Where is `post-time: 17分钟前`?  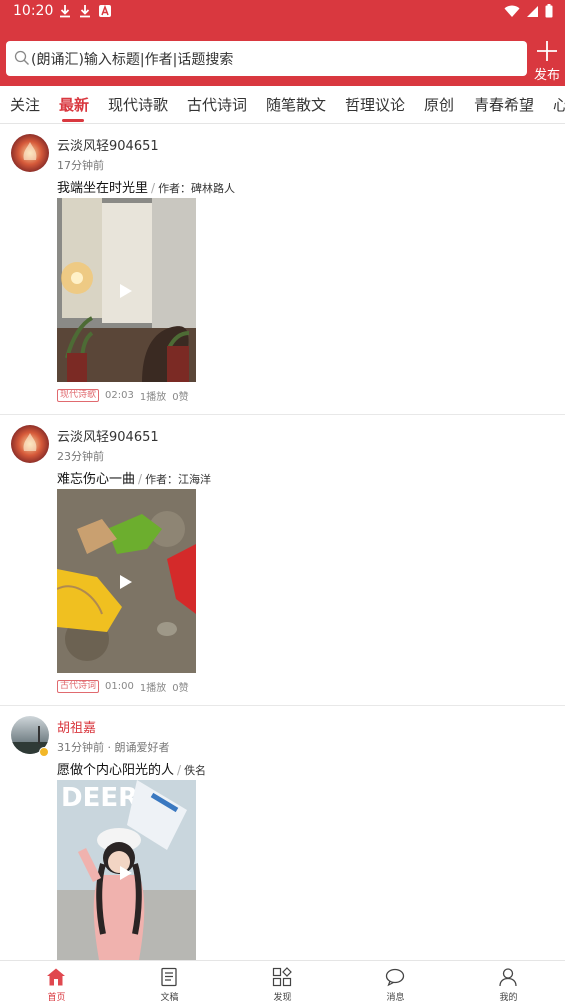
post-time: 17分钟前 is located at coordinates (80, 165).